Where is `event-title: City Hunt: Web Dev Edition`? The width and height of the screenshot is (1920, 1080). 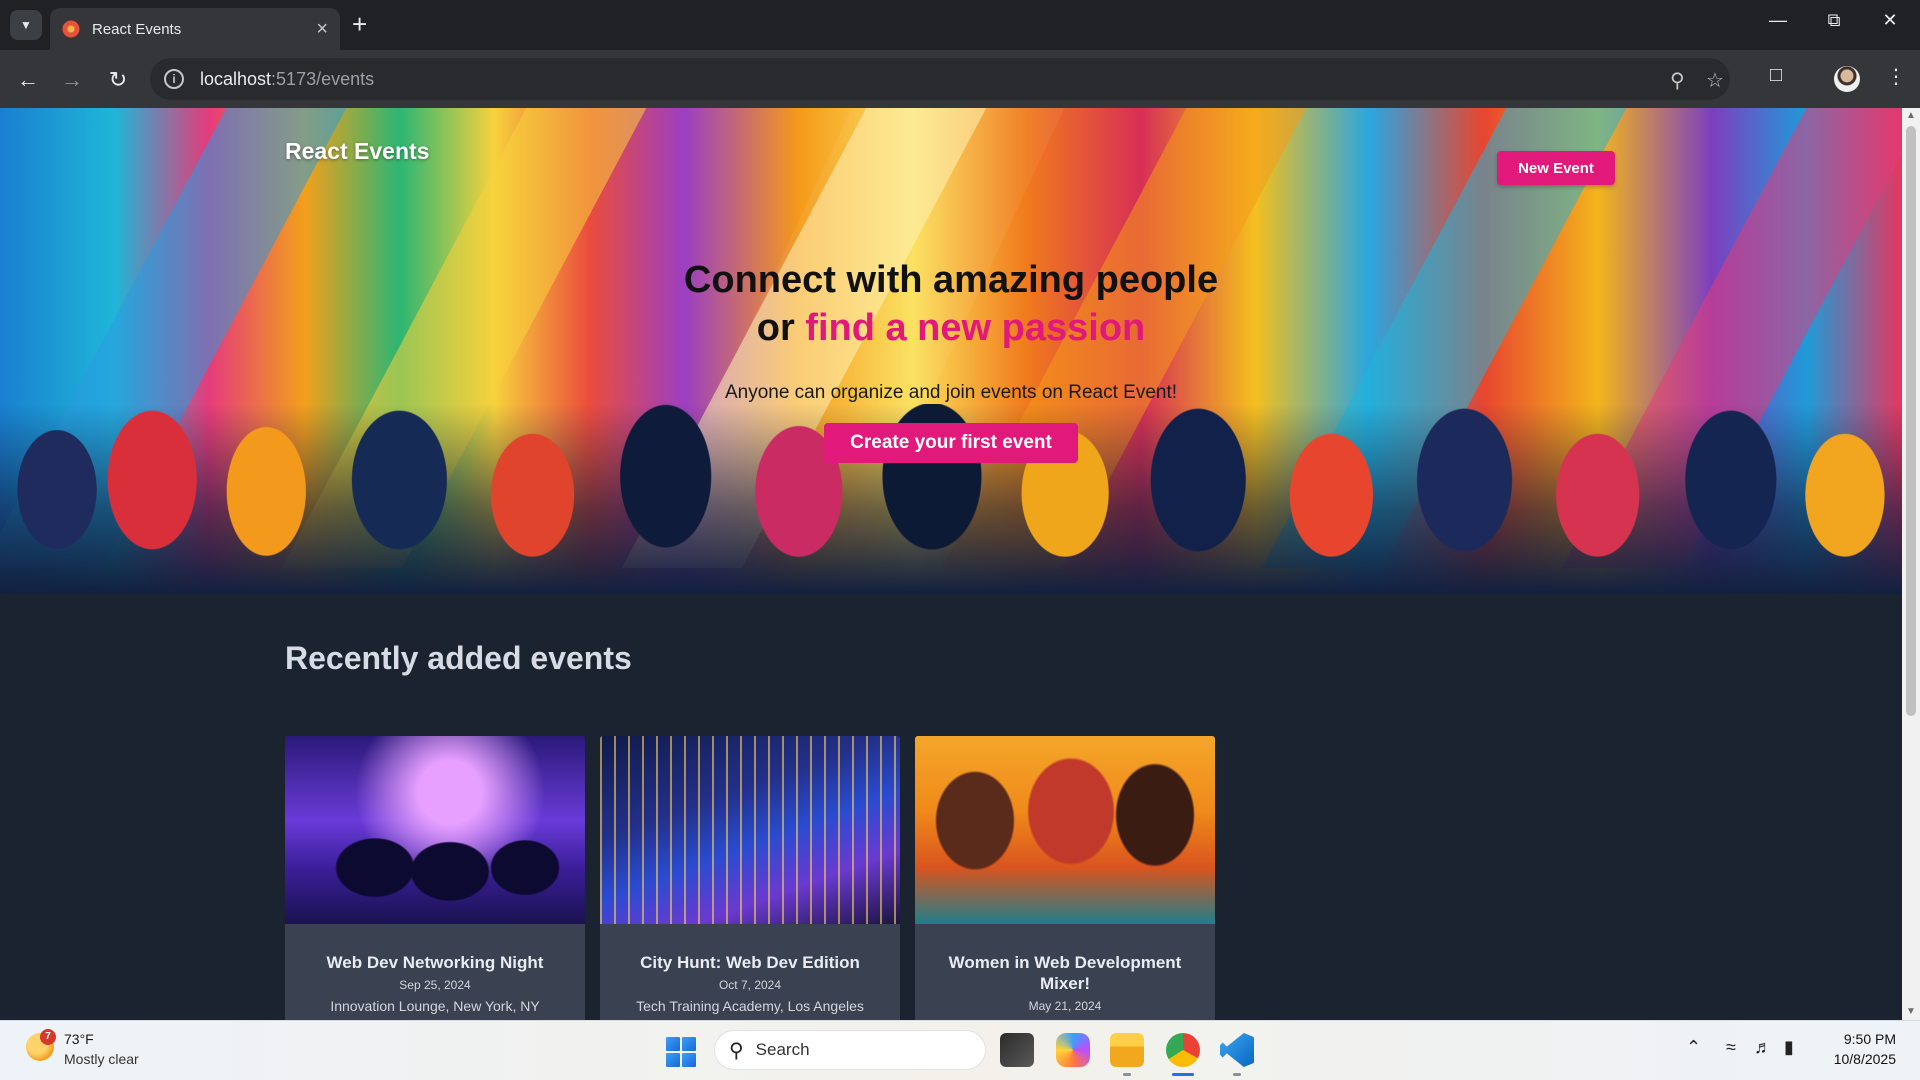
event-title: City Hunt: Web Dev Edition is located at coordinates (750, 962).